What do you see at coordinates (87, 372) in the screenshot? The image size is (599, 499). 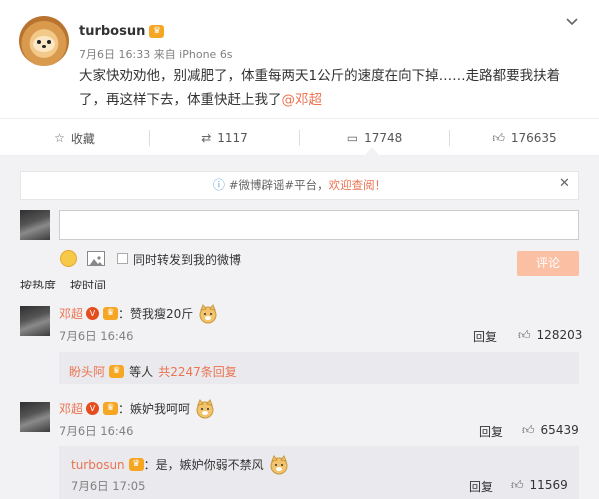 I see `sub-commenter-name: 盼头阿` at bounding box center [87, 372].